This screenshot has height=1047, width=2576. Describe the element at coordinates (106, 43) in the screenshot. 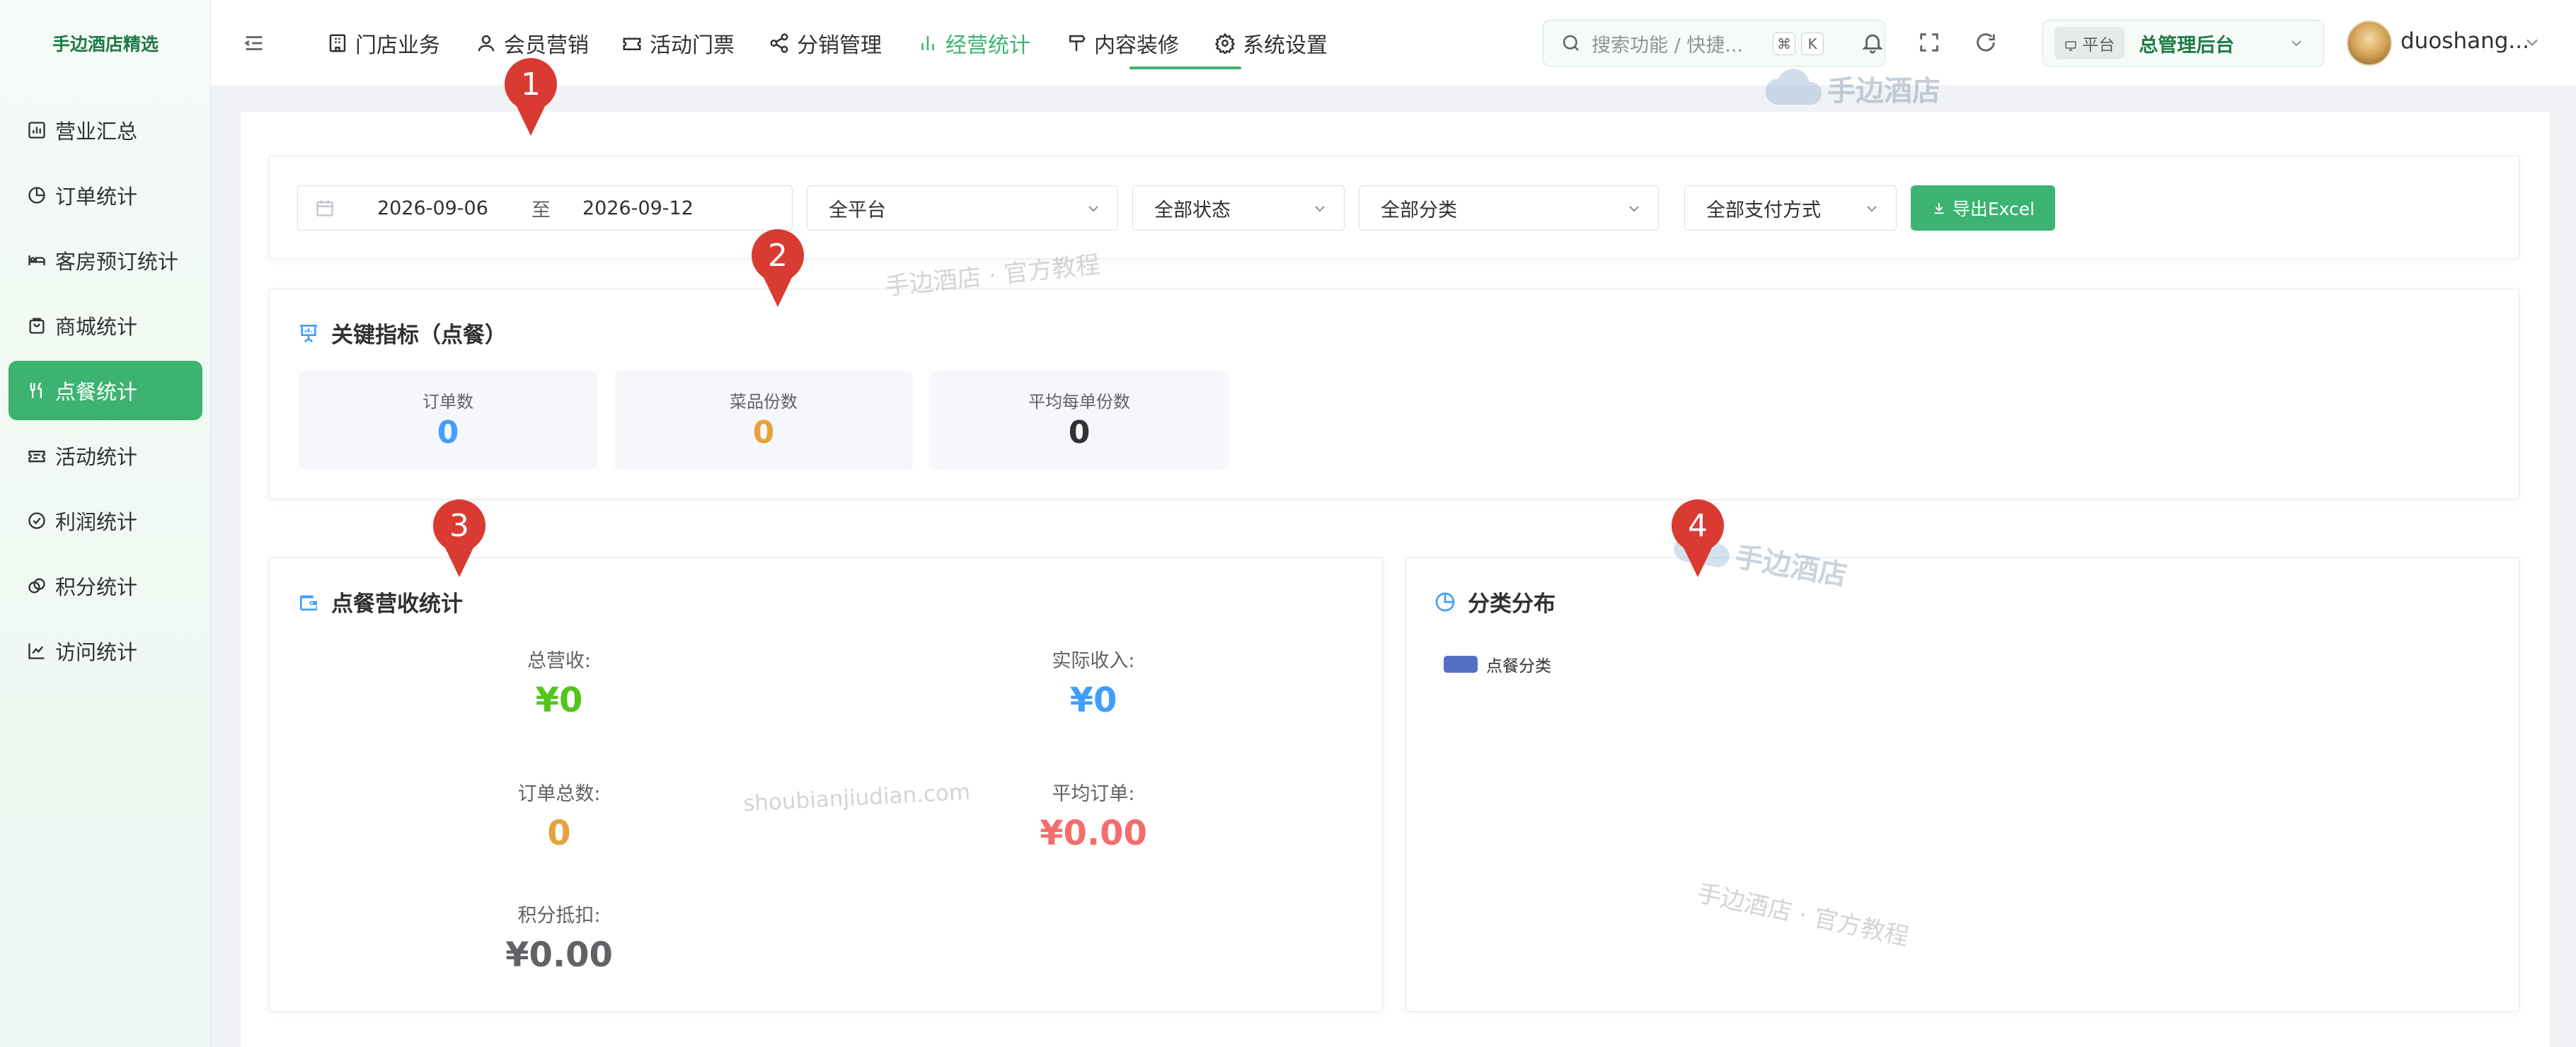

I see `brand-logo-text: 手边酒店精选` at that location.